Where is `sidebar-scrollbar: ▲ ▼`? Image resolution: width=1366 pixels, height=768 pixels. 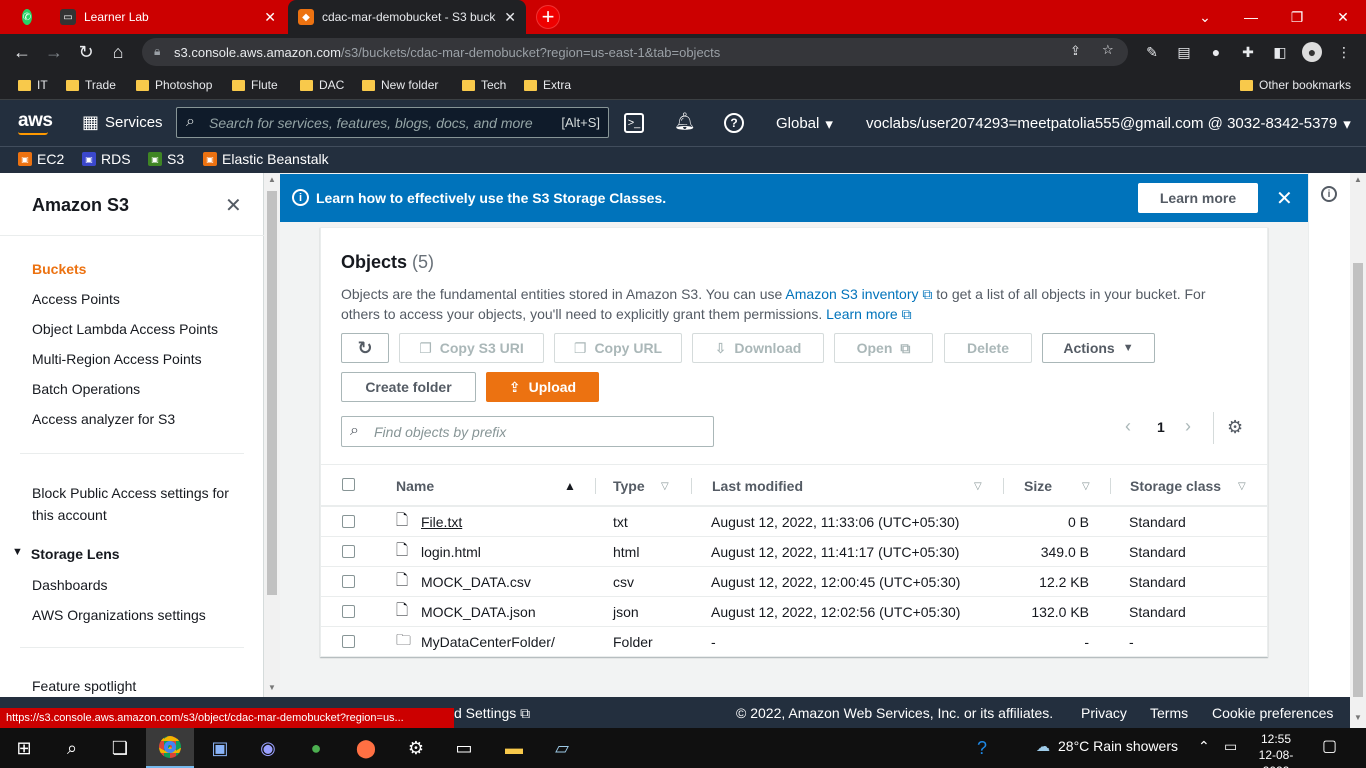 sidebar-scrollbar: ▲ ▼ is located at coordinates (272, 435).